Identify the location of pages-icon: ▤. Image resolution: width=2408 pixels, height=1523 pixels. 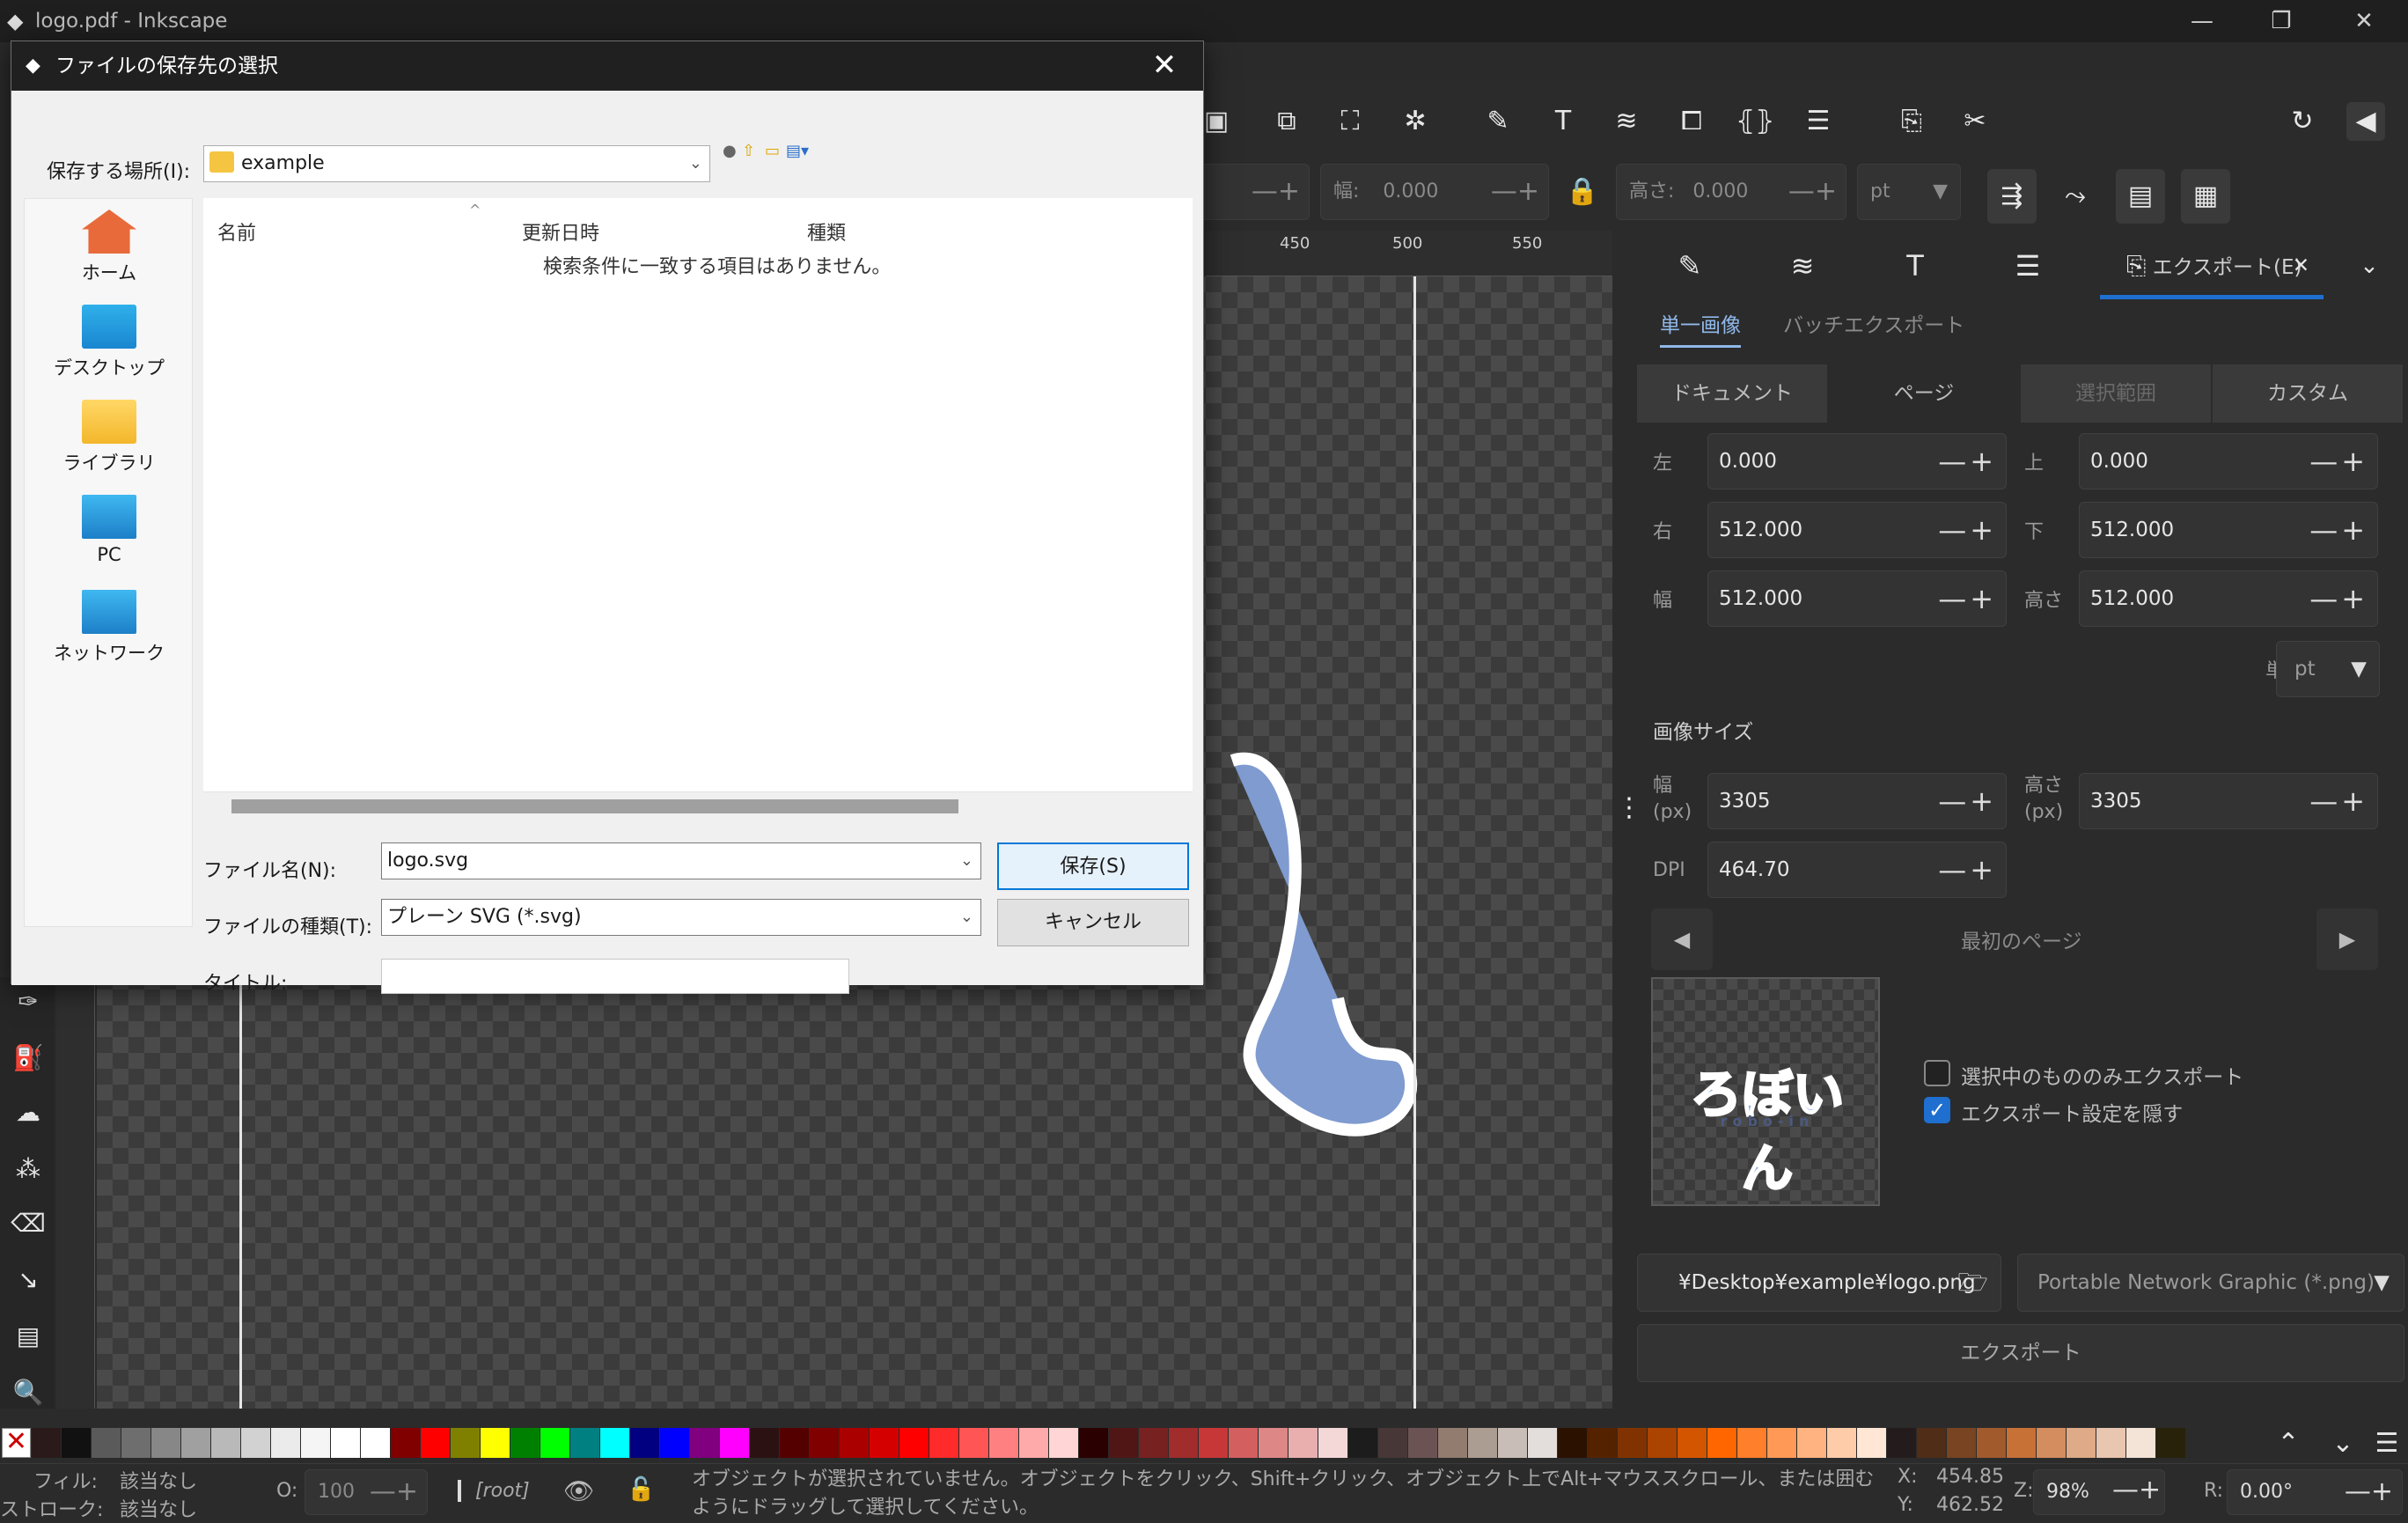
(28, 1336).